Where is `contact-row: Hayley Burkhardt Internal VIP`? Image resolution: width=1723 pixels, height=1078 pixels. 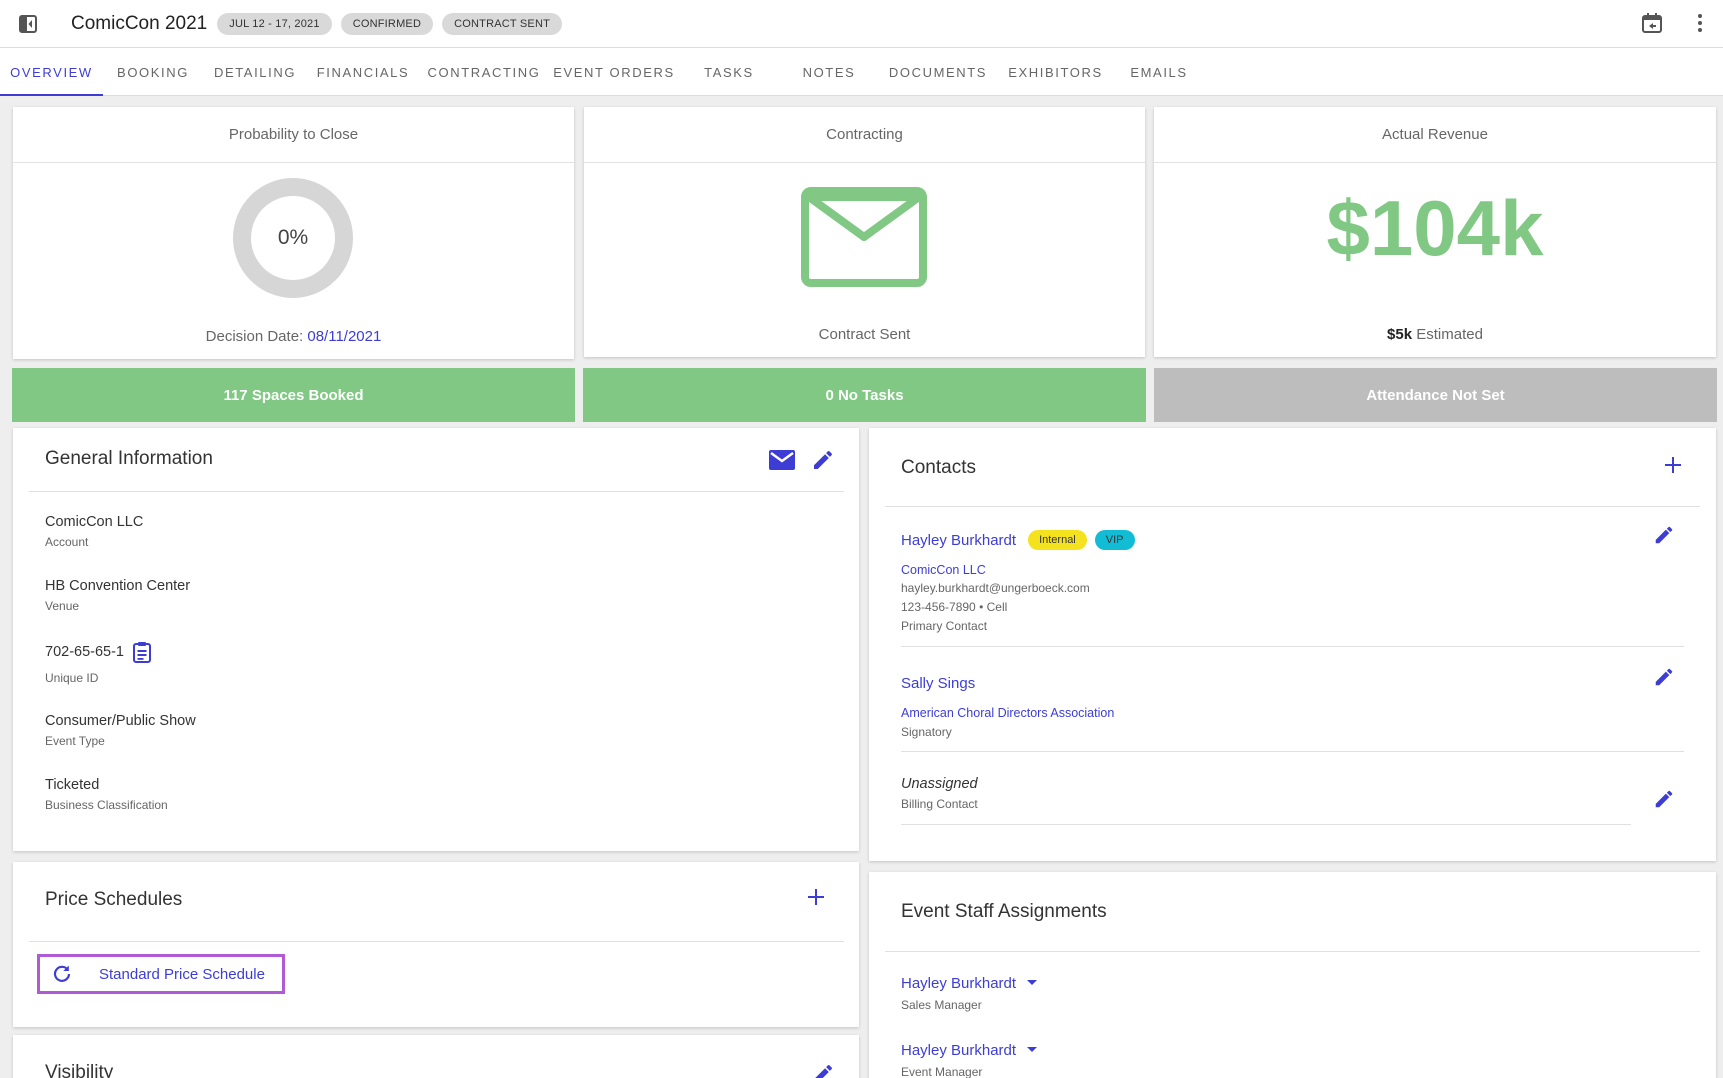 contact-row: Hayley Burkhardt Internal VIP is located at coordinates (1018, 540).